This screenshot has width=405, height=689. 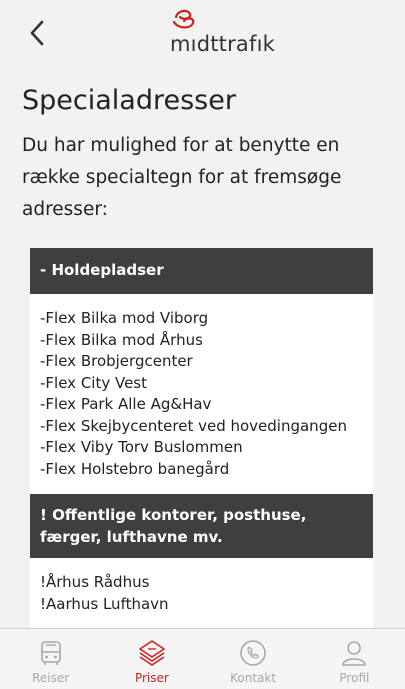 What do you see at coordinates (354, 678) in the screenshot?
I see `tab-label: Profil` at bounding box center [354, 678].